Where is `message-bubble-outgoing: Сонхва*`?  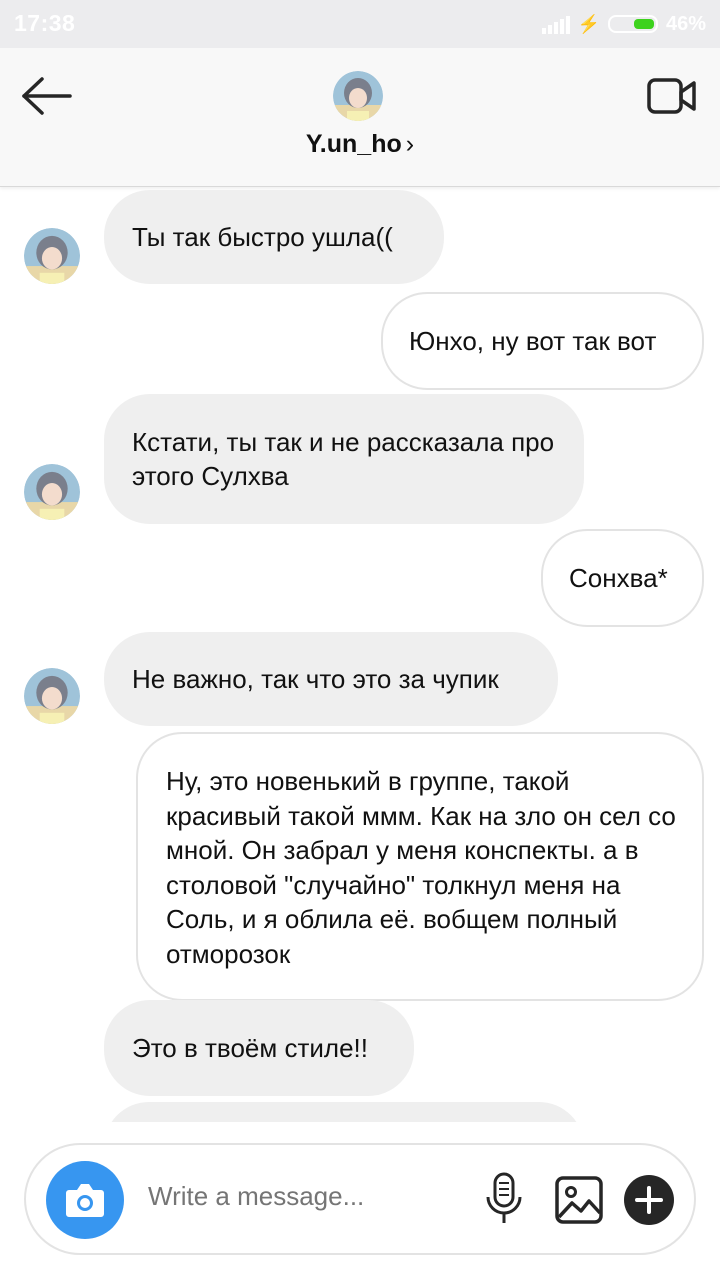
message-bubble-outgoing: Сонхва* is located at coordinates (622, 578).